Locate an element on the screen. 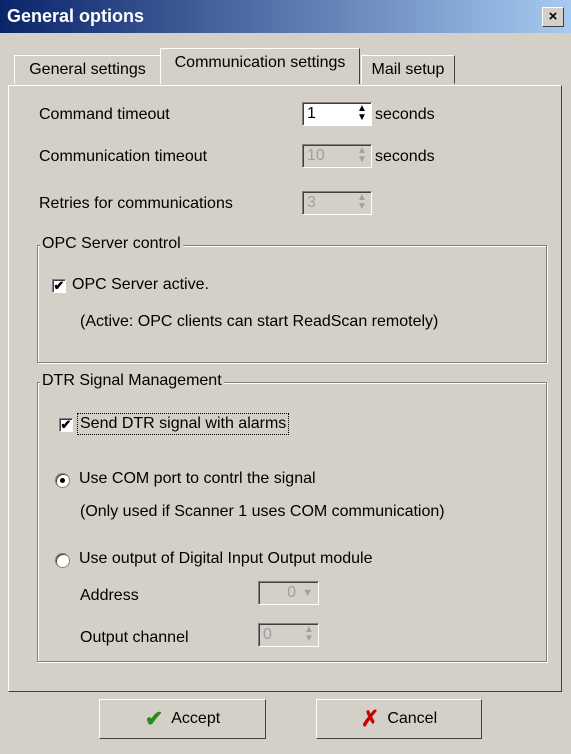 Image resolution: width=571 pixels, height=754 pixels. use-com-port-radio is located at coordinates (62, 480).